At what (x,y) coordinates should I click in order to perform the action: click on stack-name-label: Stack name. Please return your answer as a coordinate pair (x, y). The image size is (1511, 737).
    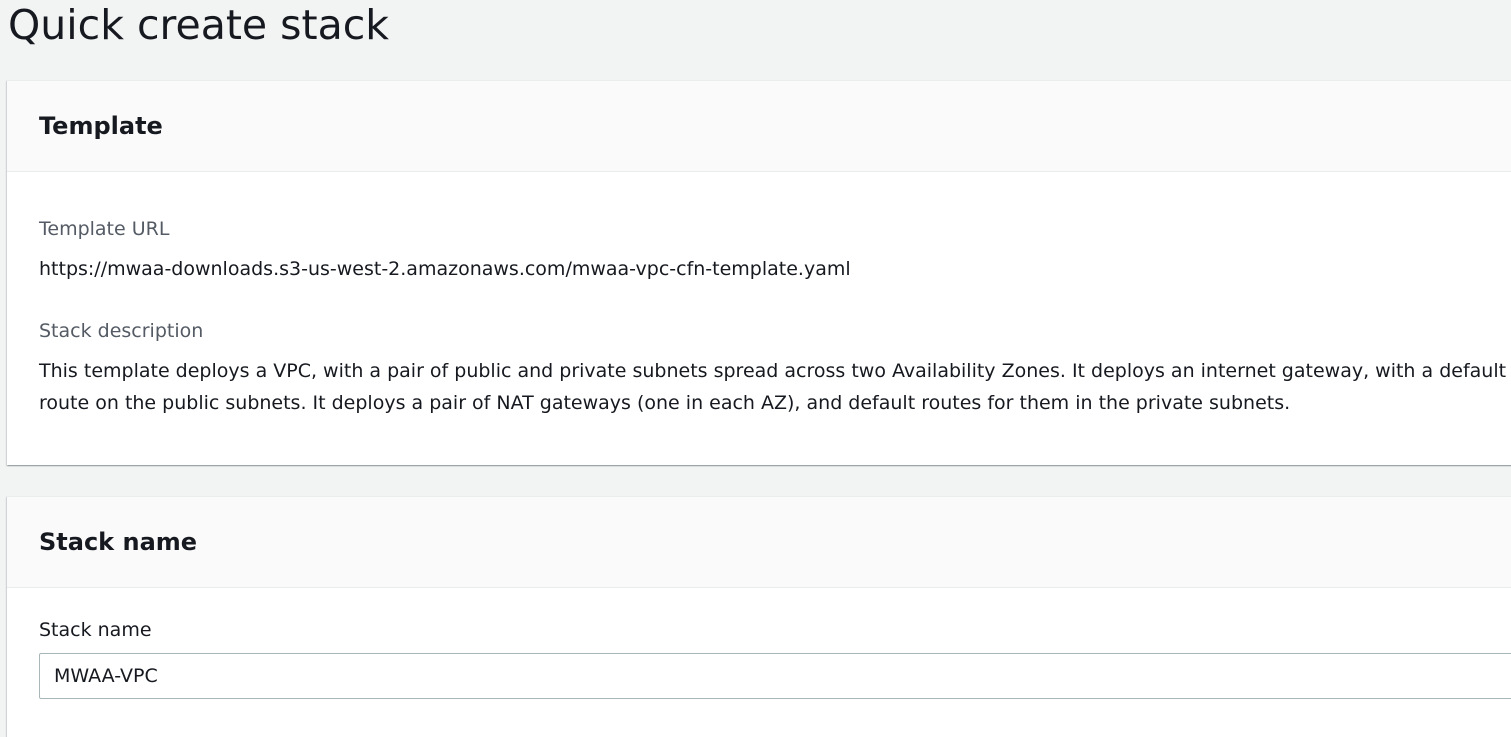
    Looking at the image, I should click on (95, 630).